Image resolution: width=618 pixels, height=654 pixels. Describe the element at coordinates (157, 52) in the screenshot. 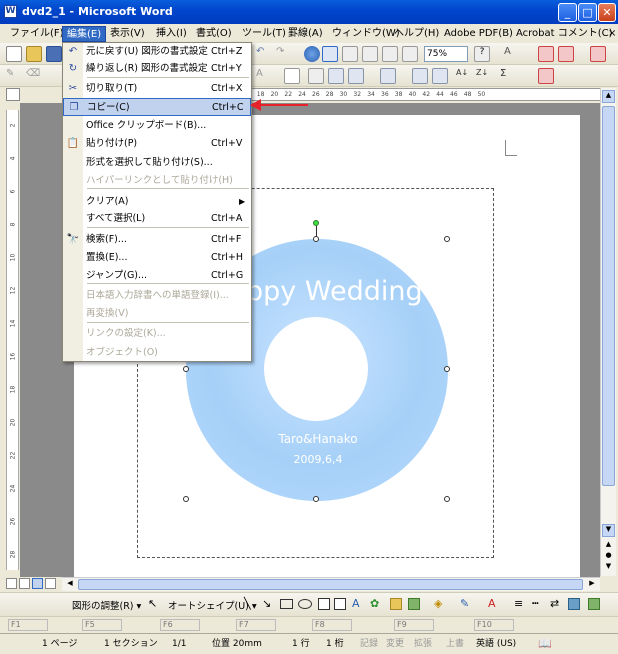

I see `edit-menu-item: ↶ 元に戻す(U) 図形の書式設定 Ctrl+Z` at that location.